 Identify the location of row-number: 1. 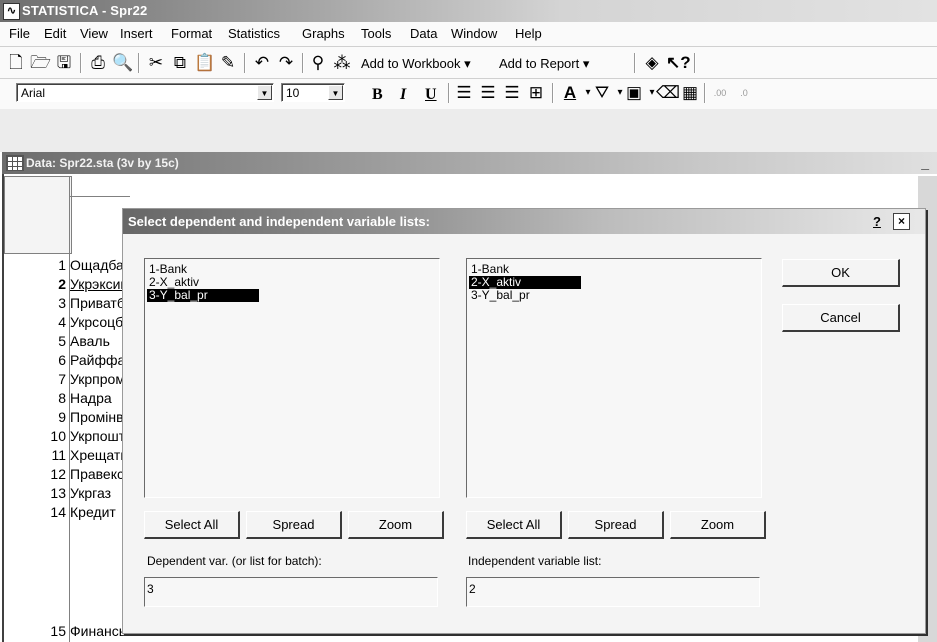
(35, 265).